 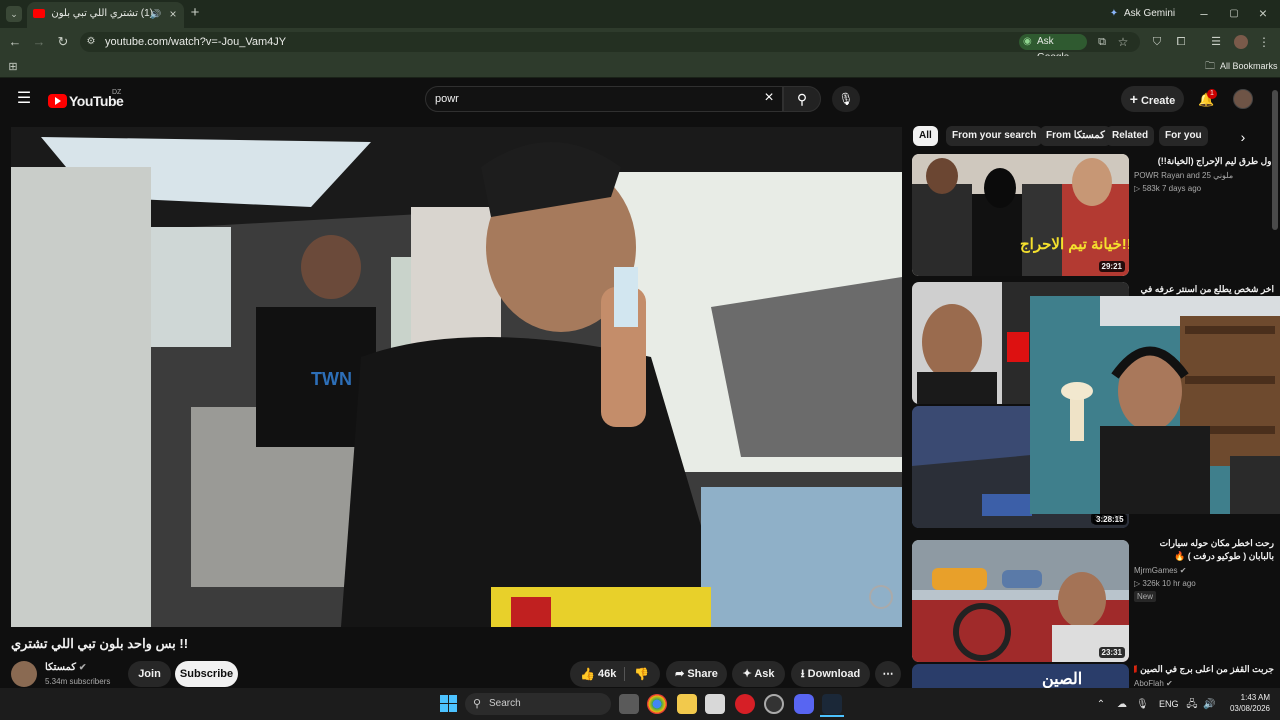 I want to click on voice-search-button: 🎙, so click(x=846, y=99).